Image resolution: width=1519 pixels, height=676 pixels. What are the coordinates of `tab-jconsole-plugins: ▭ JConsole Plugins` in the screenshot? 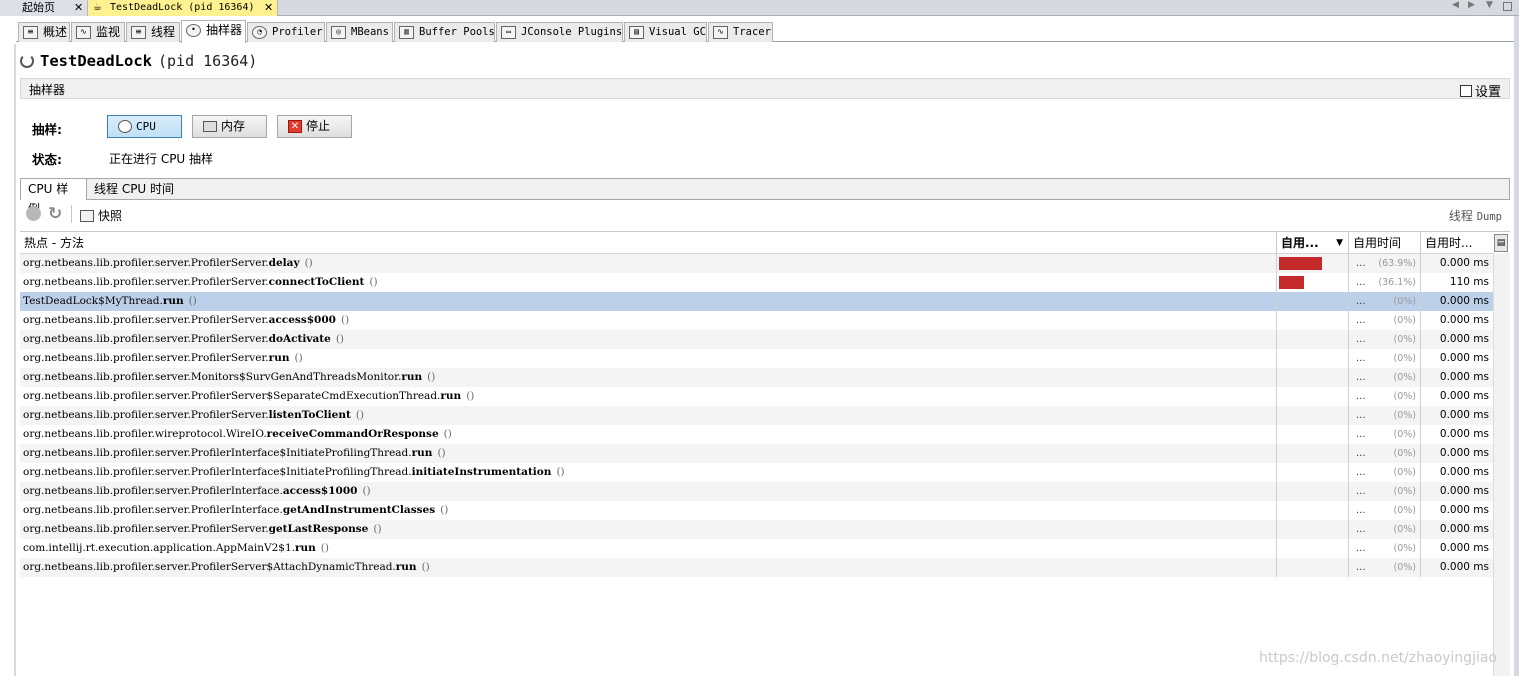 It's located at (559, 32).